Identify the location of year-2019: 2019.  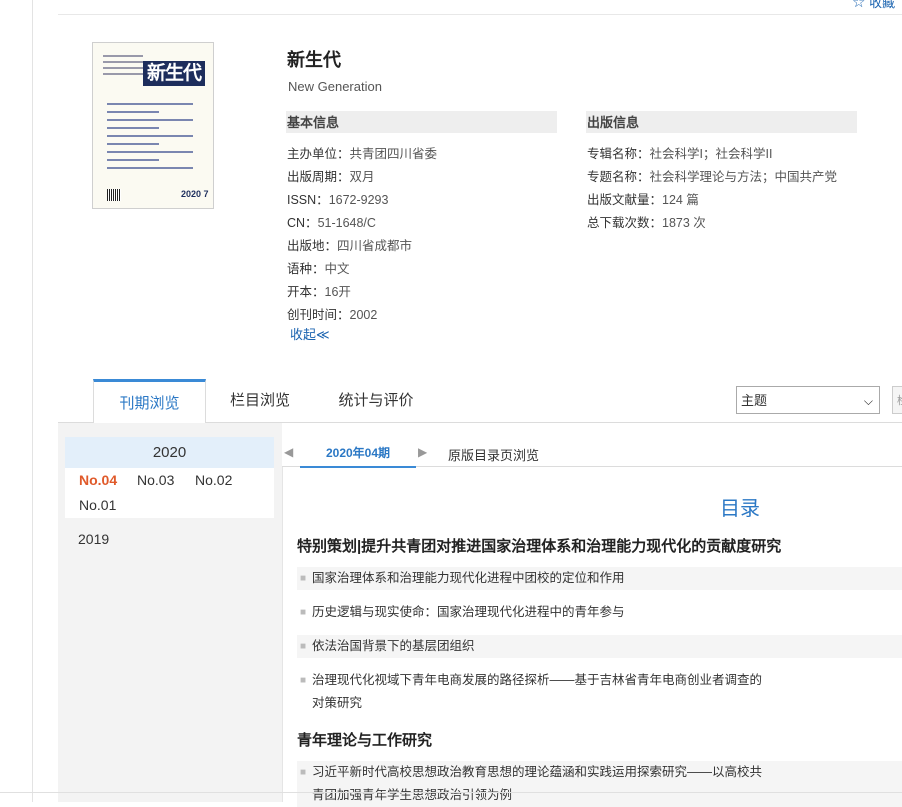
(93, 539).